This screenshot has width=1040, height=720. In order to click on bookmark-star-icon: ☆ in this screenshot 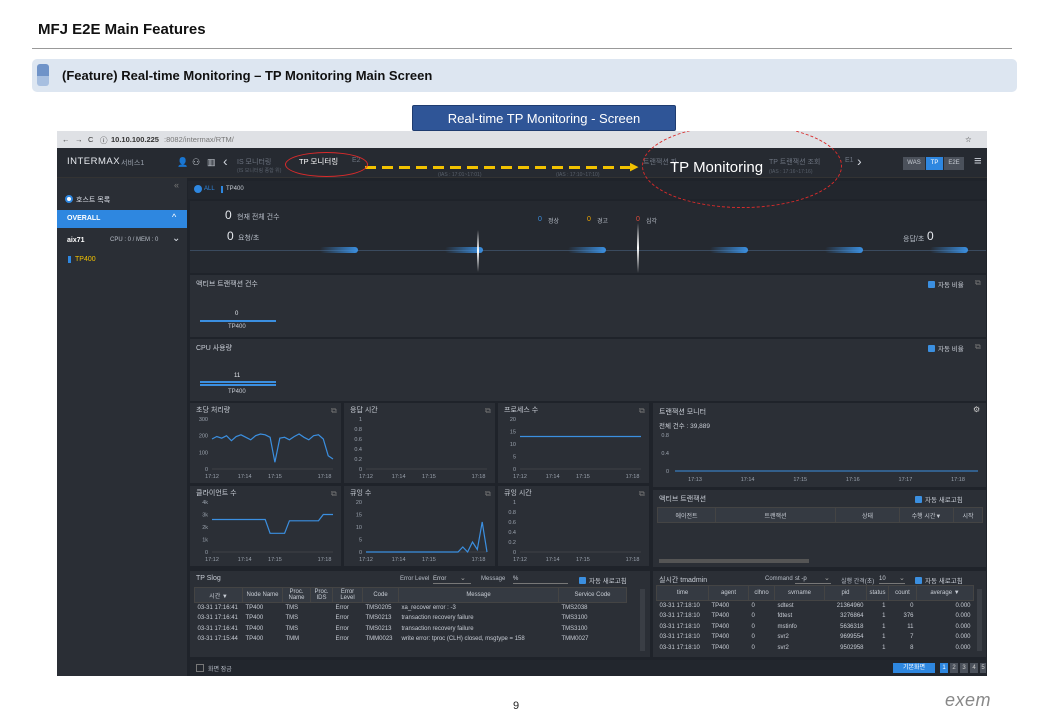, I will do `click(968, 139)`.